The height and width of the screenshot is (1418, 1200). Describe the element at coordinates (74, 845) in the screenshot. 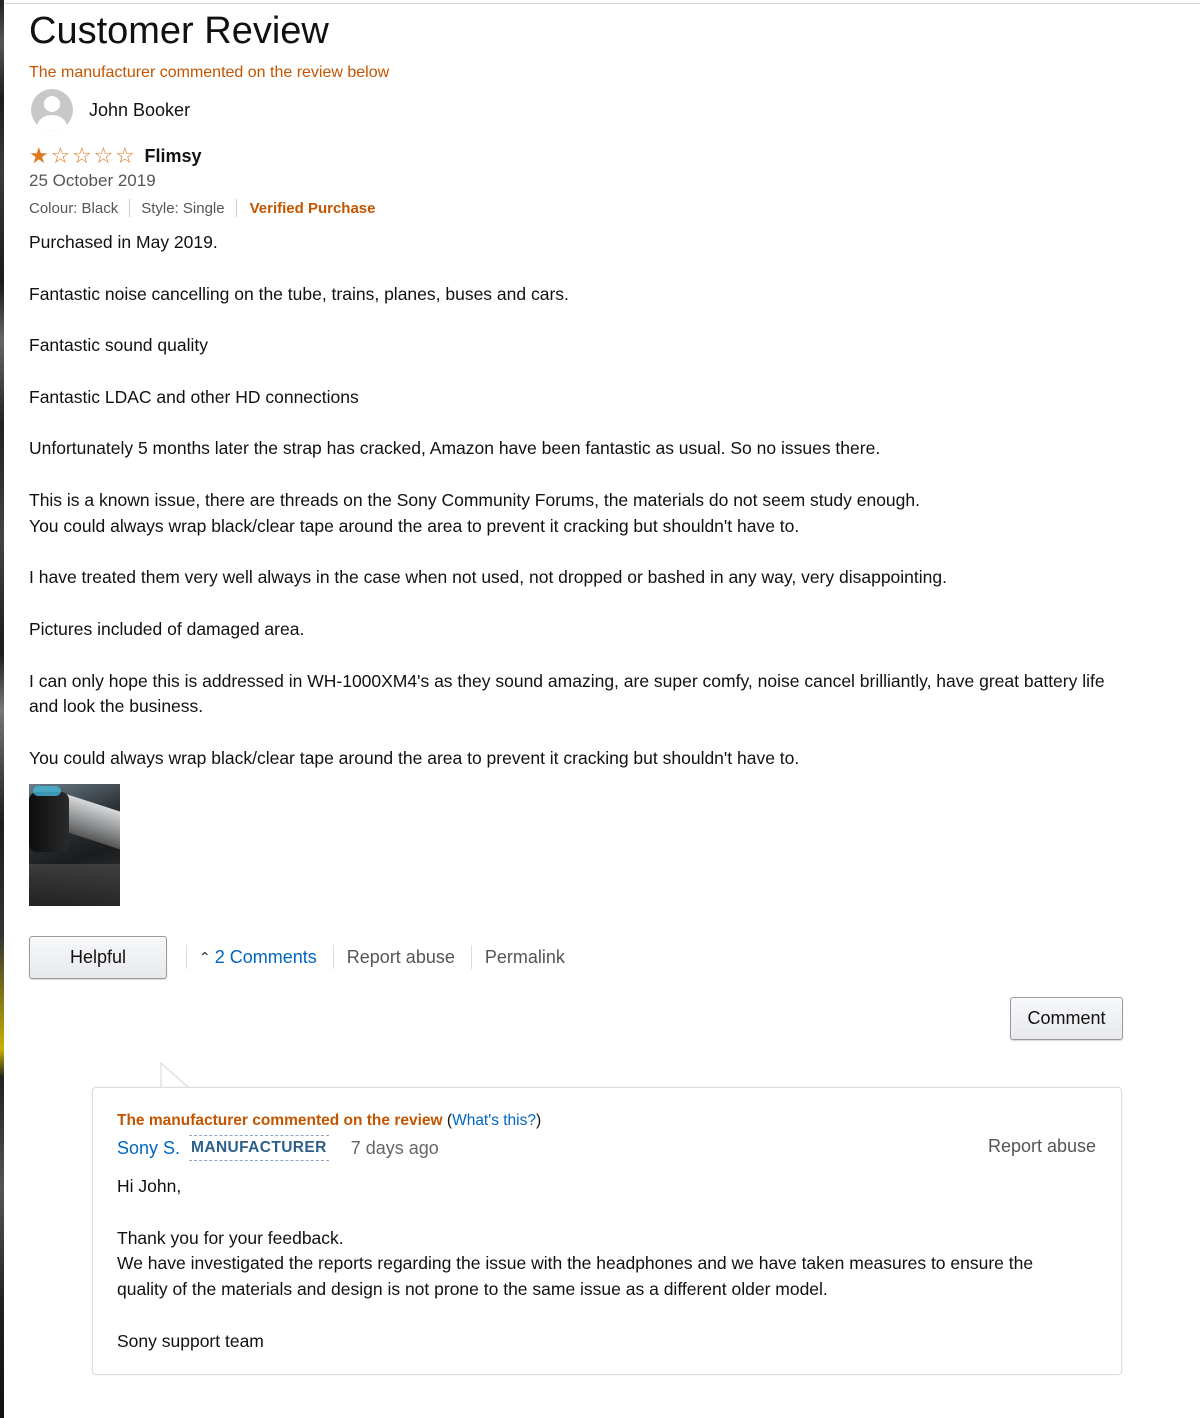

I see `review-photo-thumbnail` at that location.